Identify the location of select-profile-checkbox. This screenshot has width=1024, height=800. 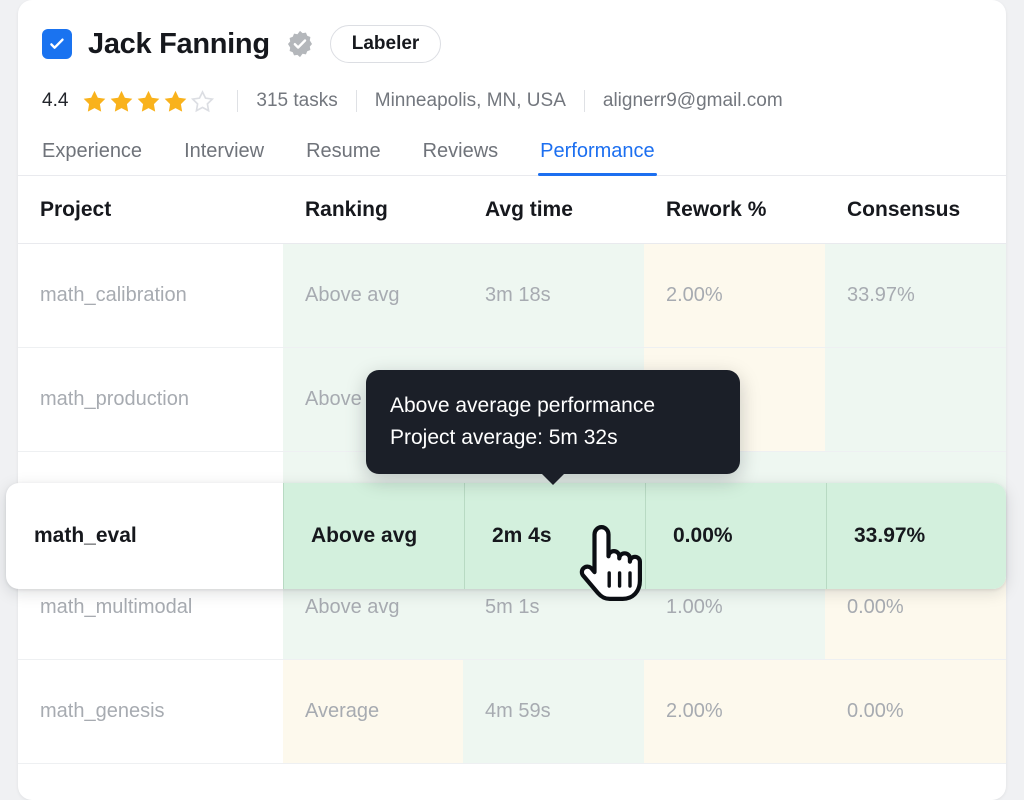
(57, 44).